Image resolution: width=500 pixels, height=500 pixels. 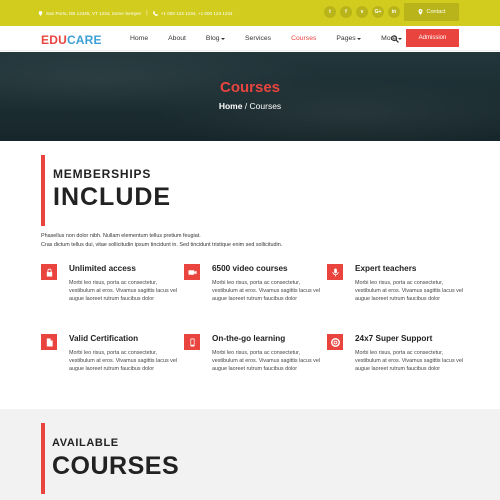 What do you see at coordinates (112, 197) in the screenshot?
I see `section-title: INCLUDE` at bounding box center [112, 197].